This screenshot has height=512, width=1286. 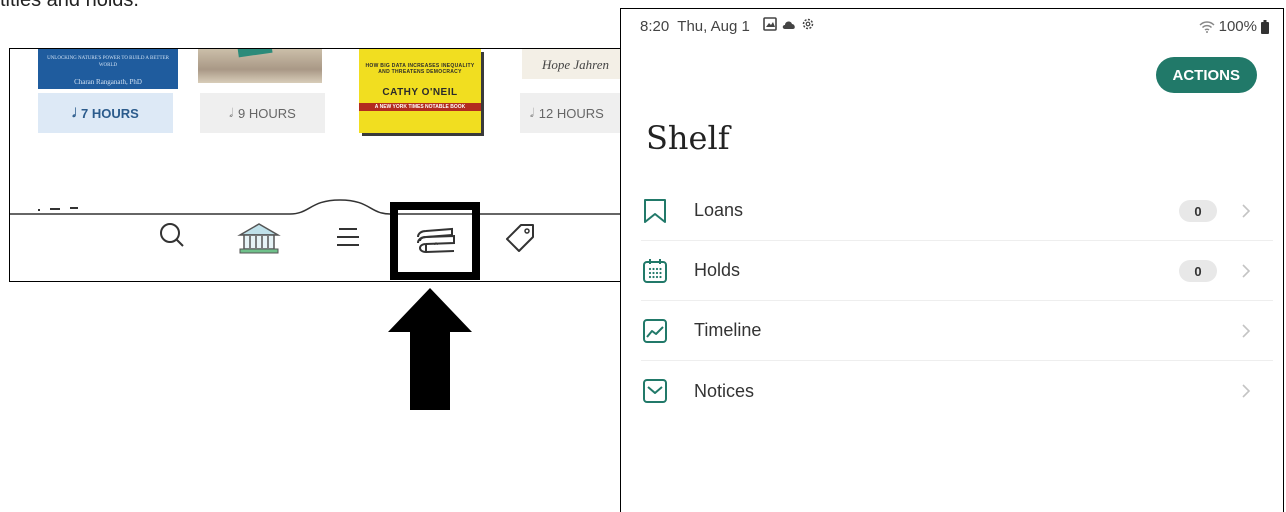 What do you see at coordinates (770, 24) in the screenshot?
I see `gallery-icon` at bounding box center [770, 24].